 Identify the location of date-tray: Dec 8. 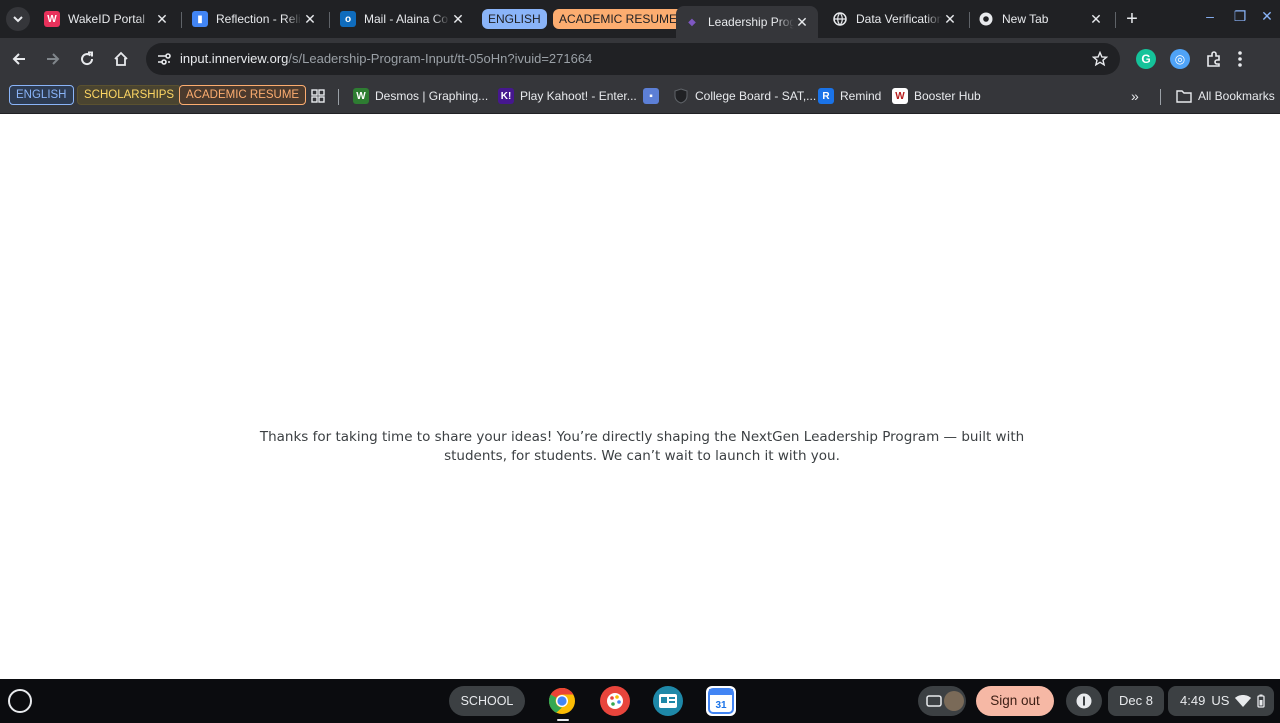
(1136, 701).